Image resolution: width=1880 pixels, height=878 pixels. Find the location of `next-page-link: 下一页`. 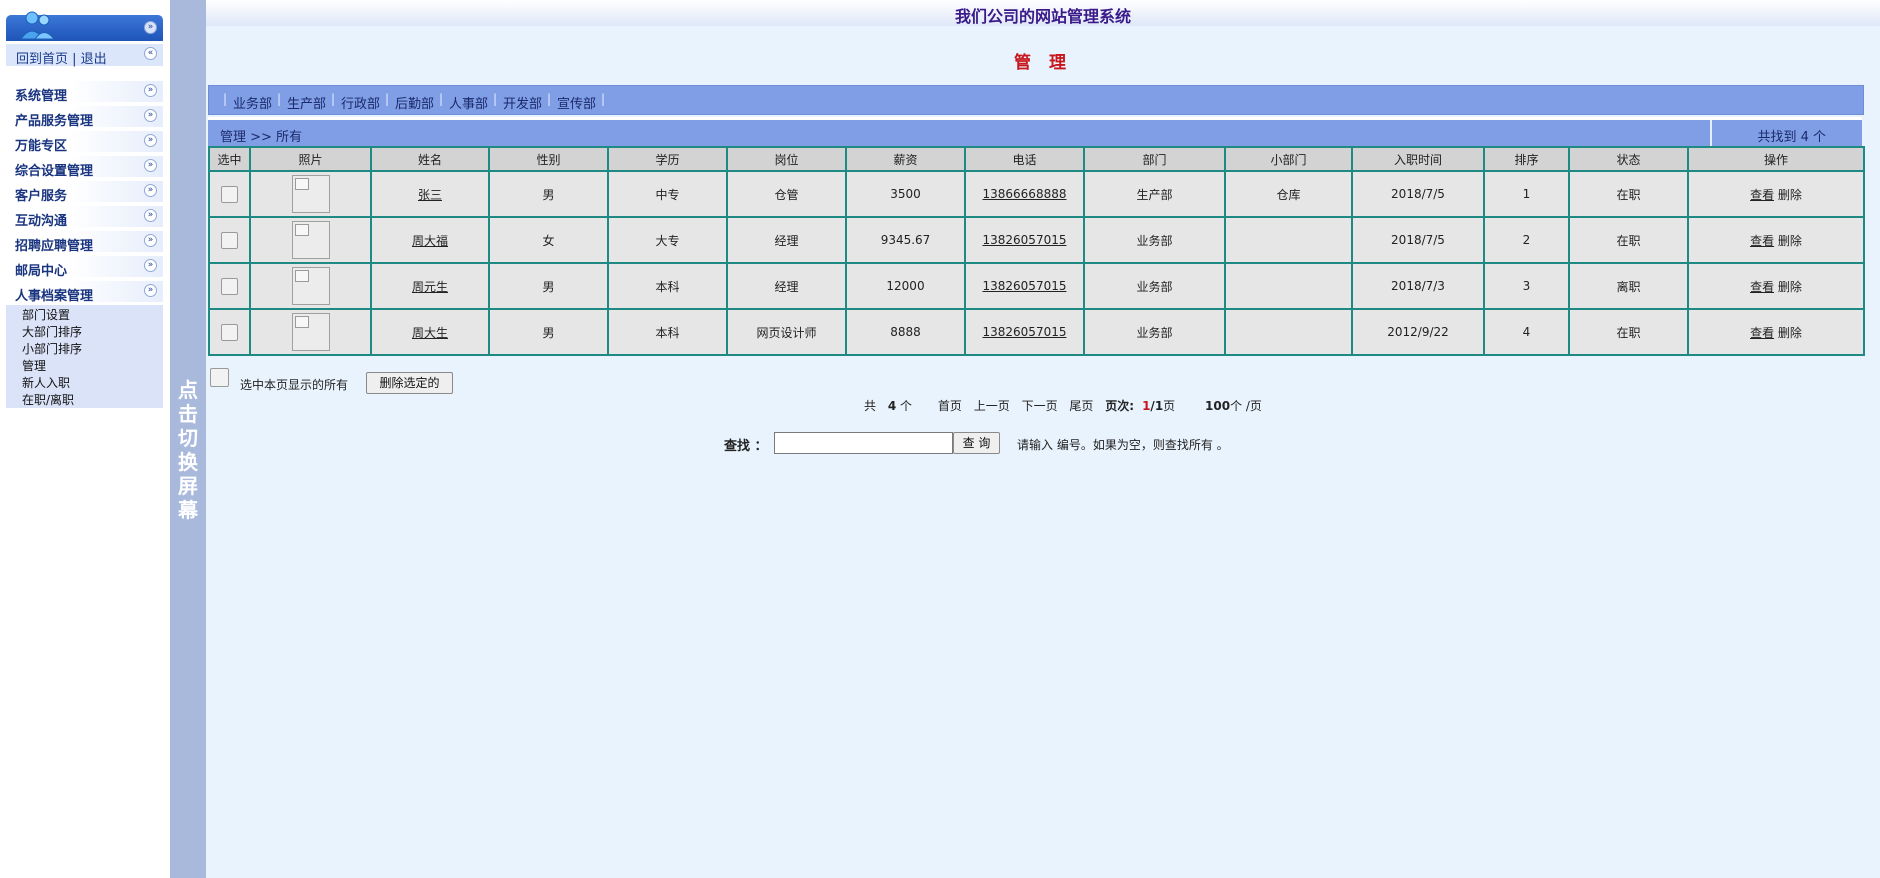

next-page-link: 下一页 is located at coordinates (1040, 406).